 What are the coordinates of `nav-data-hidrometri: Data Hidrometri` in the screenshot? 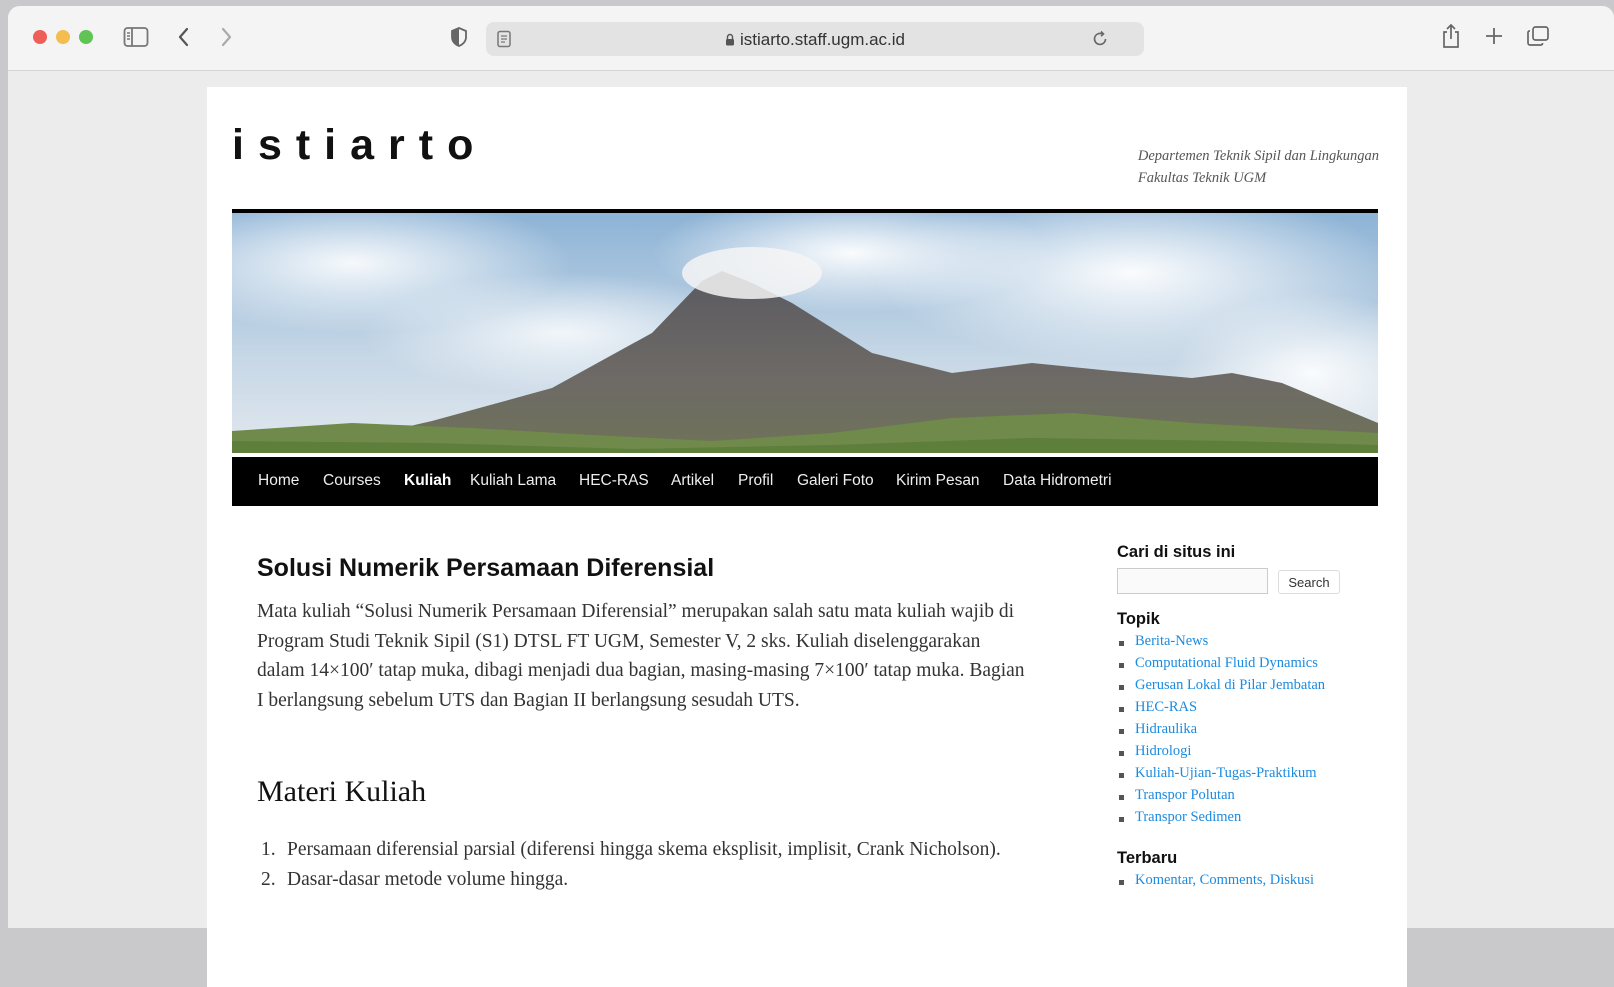 It's located at (1057, 481).